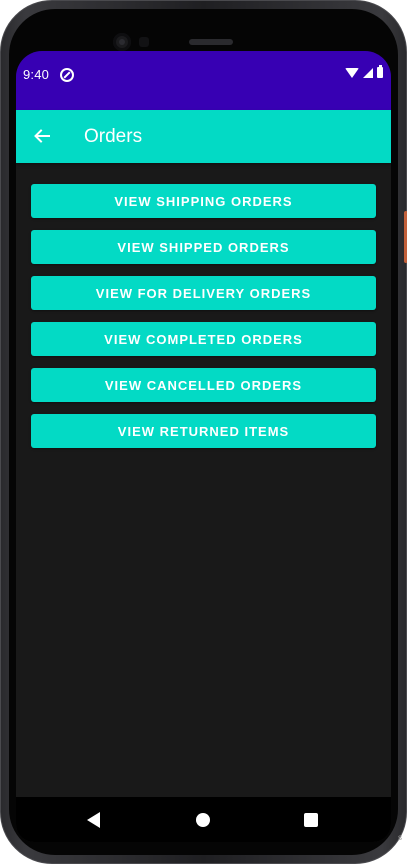 The width and height of the screenshot is (407, 864). What do you see at coordinates (203, 201) in the screenshot?
I see `view-shipping-orders-button: VIEW SHIPPING ORDERS` at bounding box center [203, 201].